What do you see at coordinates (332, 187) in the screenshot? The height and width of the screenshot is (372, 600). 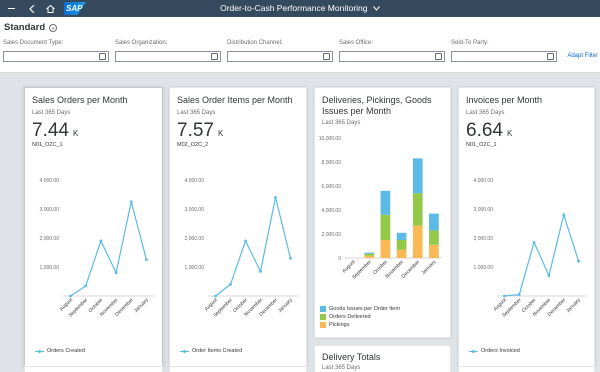 I see `y-tick-label: 6,000.00` at bounding box center [332, 187].